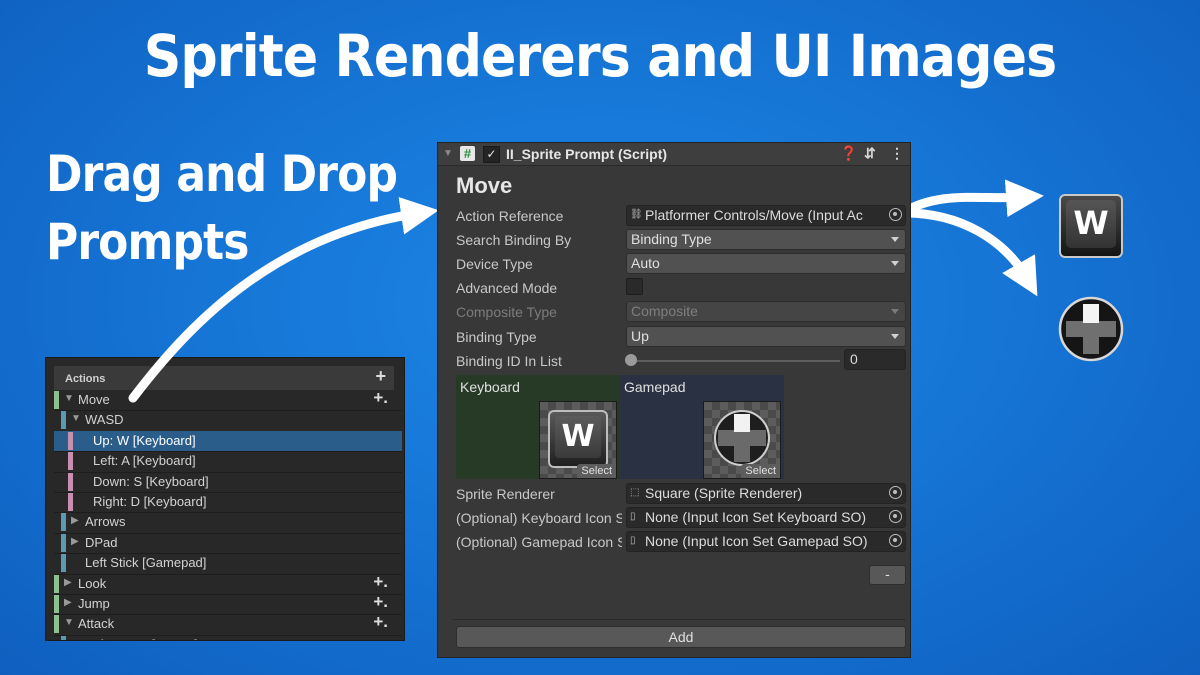 This screenshot has height=675, width=1200. I want to click on composite-type-dropdown: Composite, so click(766, 311).